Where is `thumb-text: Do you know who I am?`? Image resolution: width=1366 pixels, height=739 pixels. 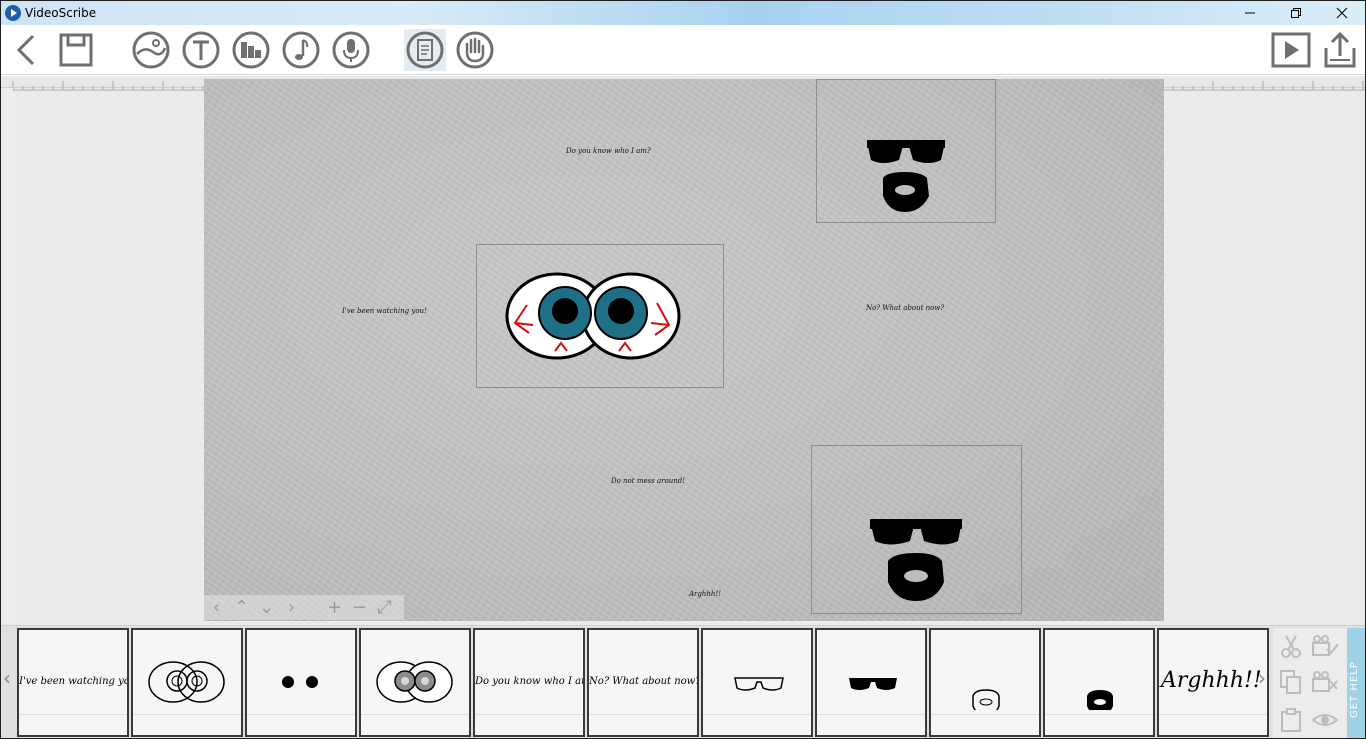
thumb-text: Do you know who I am? is located at coordinates (530, 681).